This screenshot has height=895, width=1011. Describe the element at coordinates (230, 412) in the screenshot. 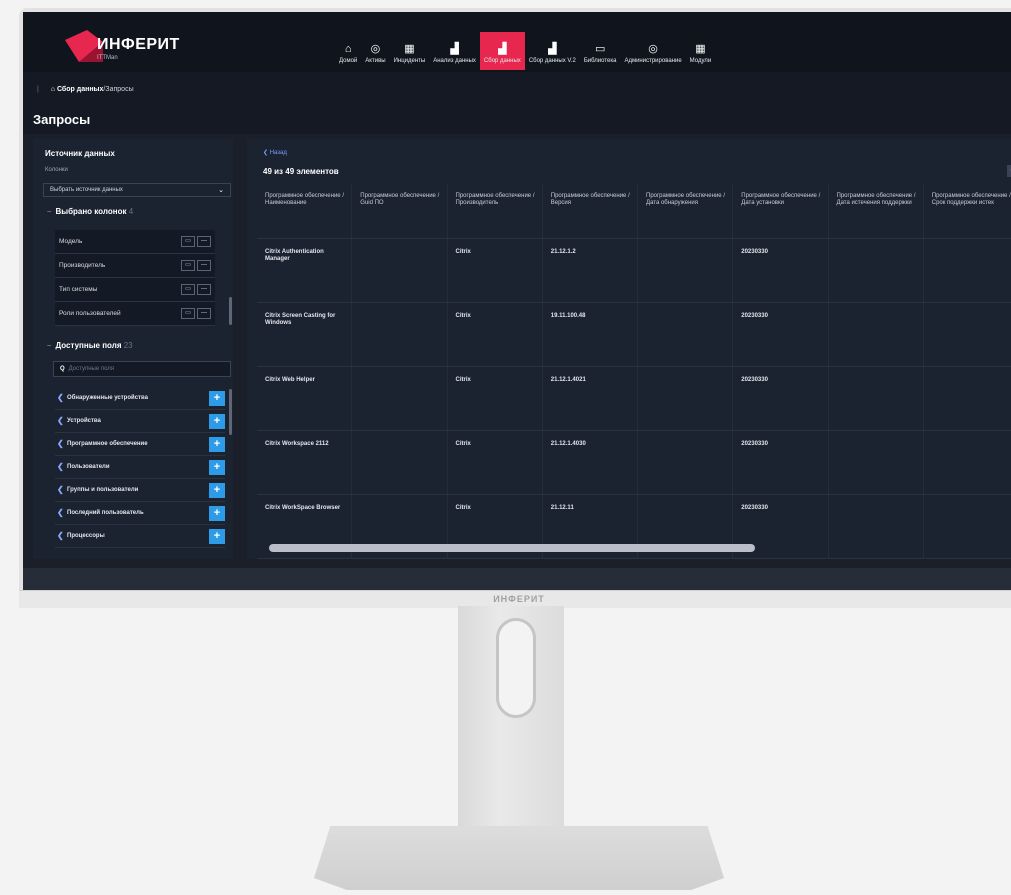

I see `fields-scrollbar` at that location.